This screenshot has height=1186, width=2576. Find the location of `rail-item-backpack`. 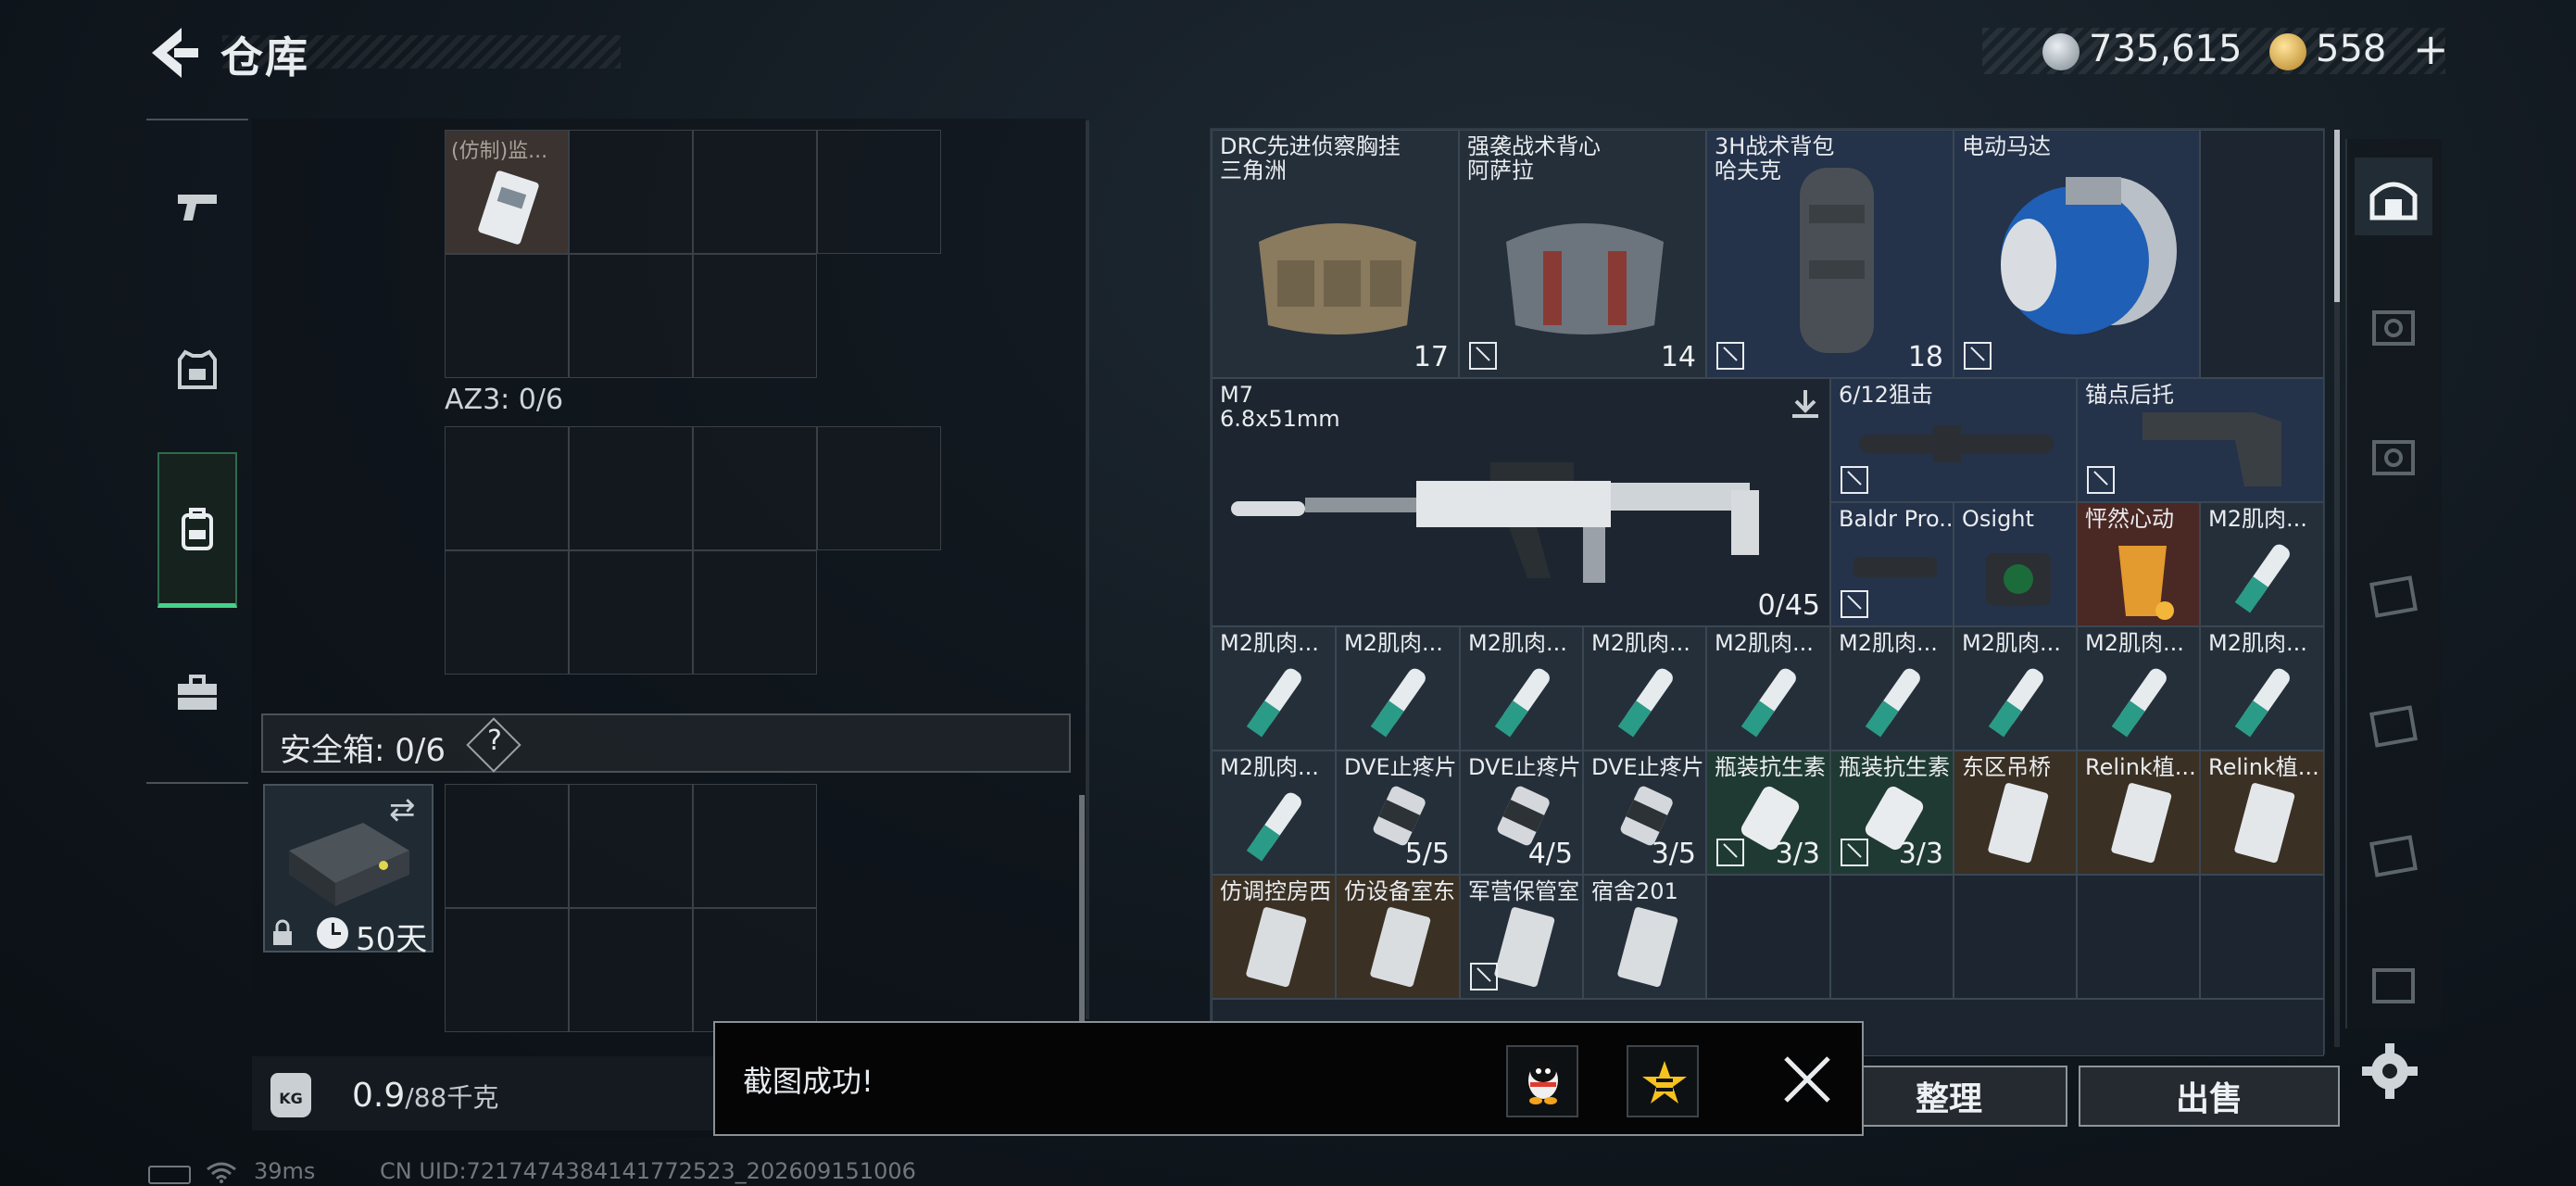

rail-item-backpack is located at coordinates (197, 530).